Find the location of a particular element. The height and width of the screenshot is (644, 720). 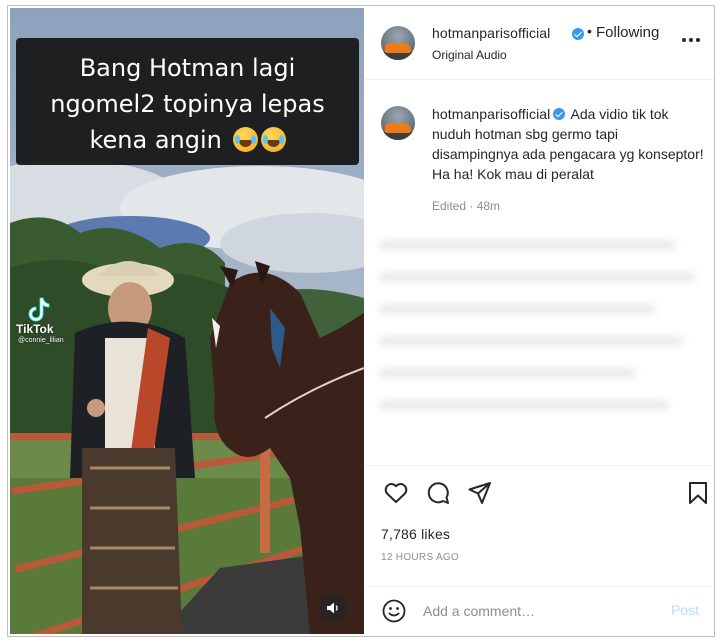

avatar is located at coordinates (398, 43).